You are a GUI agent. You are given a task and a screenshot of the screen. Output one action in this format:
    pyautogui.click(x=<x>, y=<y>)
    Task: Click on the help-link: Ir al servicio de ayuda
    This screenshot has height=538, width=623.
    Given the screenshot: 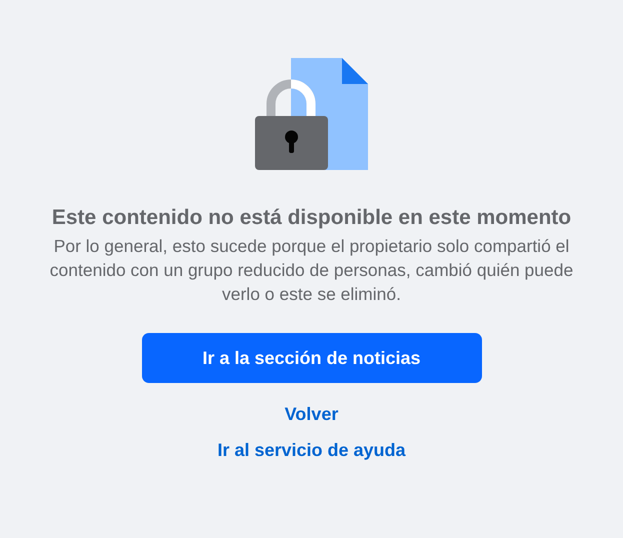 What is the action you would take?
    pyautogui.click(x=311, y=450)
    